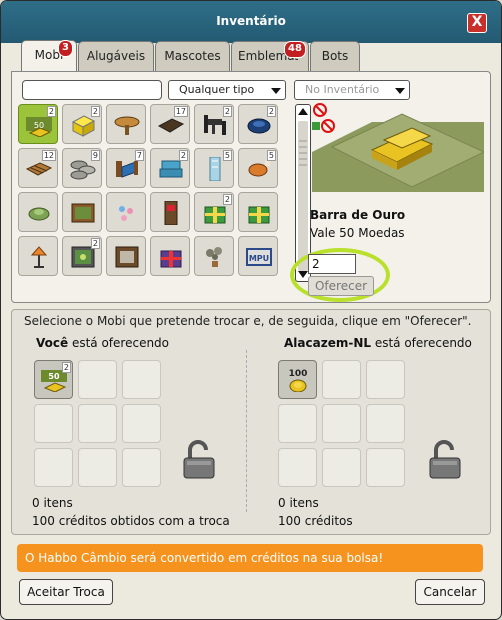 The width and height of the screenshot is (502, 620). Describe the element at coordinates (328, 343) in the screenshot. I see `partner-username: Alacazem-NL` at that location.